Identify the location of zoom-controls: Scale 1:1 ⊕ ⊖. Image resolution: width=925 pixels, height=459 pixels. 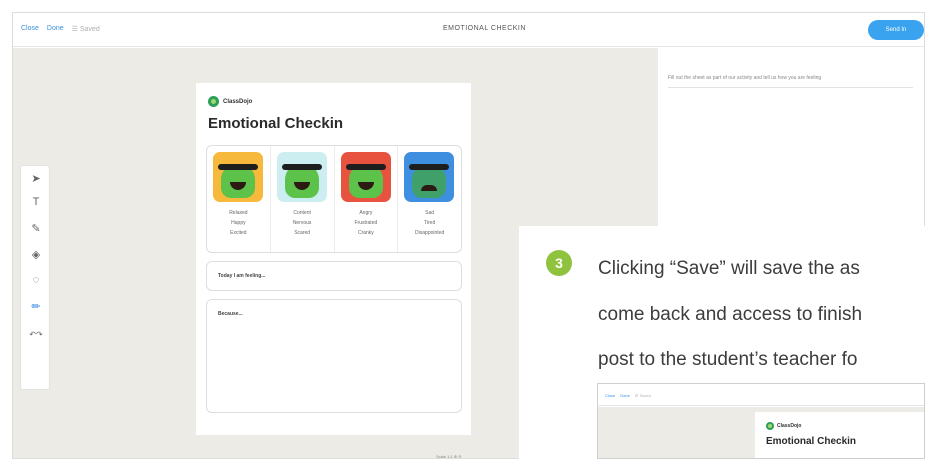
(449, 456).